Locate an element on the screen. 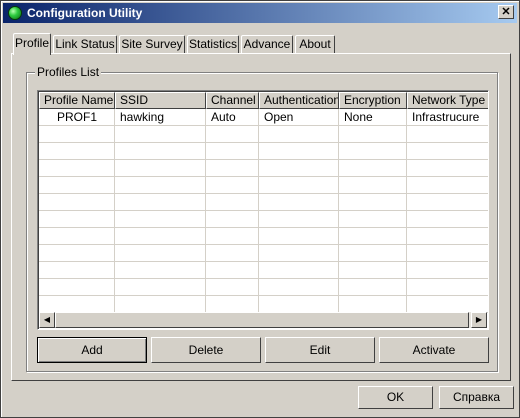 The width and height of the screenshot is (520, 418). ok-button: OK is located at coordinates (395, 397).